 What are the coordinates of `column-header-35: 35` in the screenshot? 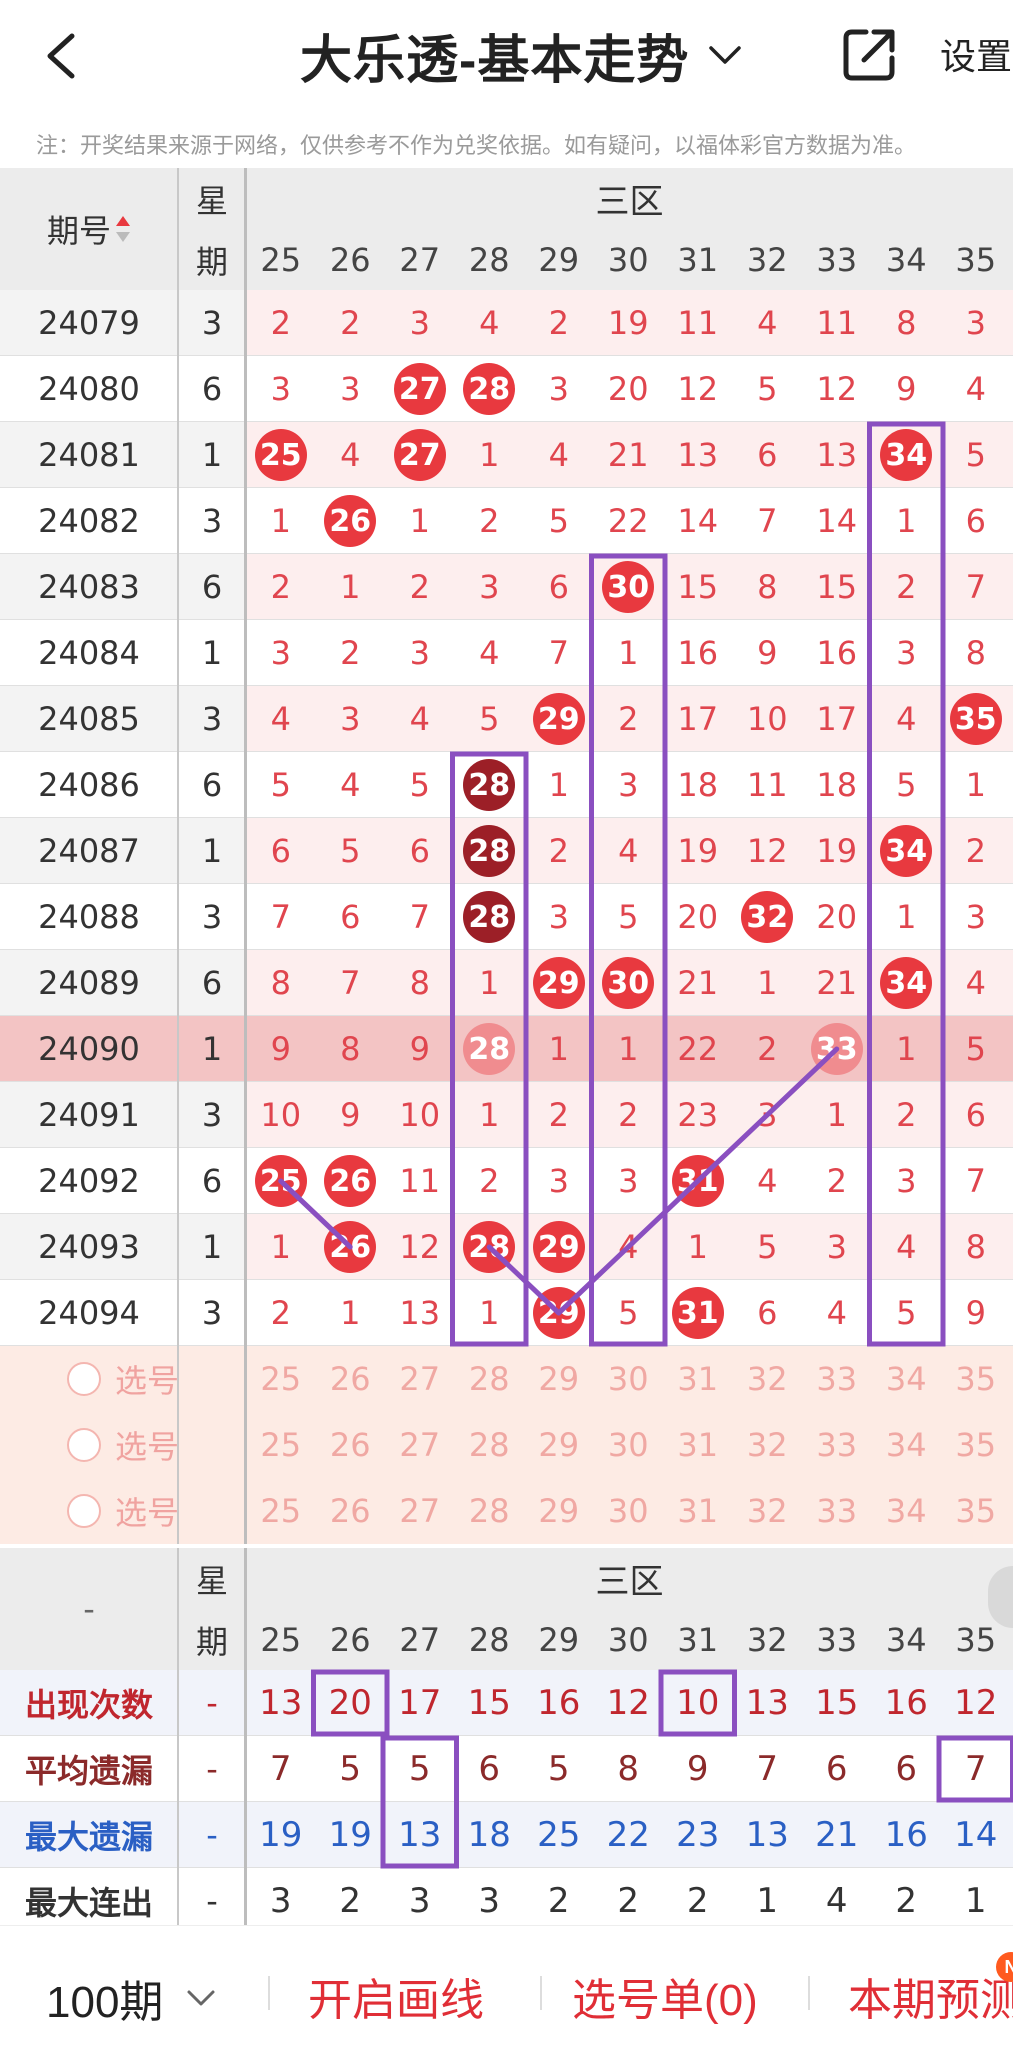 It's located at (976, 259).